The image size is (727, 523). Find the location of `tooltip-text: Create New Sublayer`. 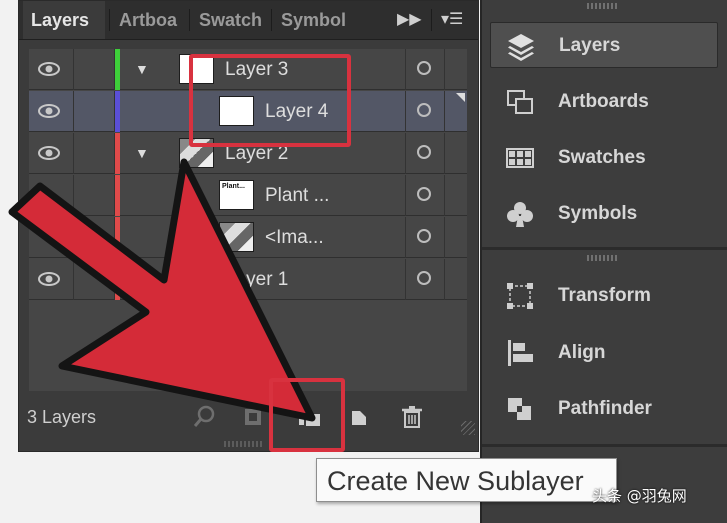

tooltip-text: Create New Sublayer is located at coordinates (455, 481).